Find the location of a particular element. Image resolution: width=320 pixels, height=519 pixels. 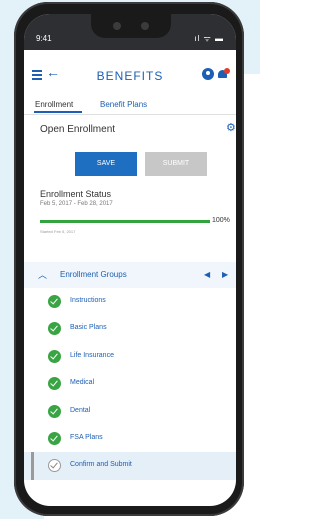

enrollment-dates: Feb 5, 2017 - Feb 28, 2017 is located at coordinates (76, 204).